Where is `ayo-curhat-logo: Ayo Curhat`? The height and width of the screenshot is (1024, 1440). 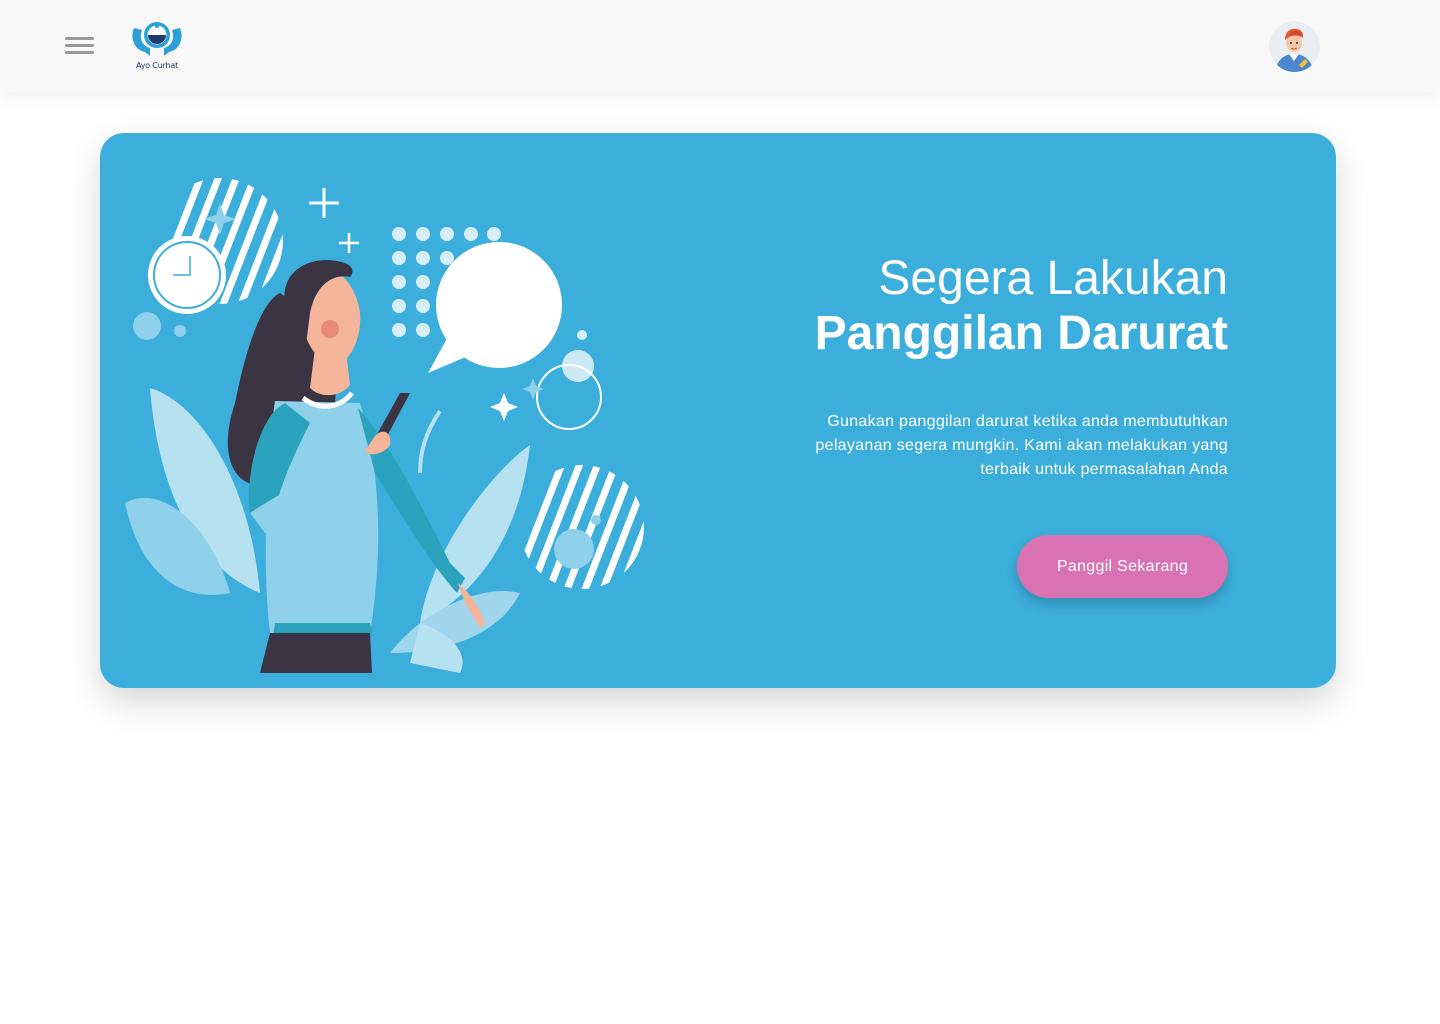 ayo-curhat-logo: Ayo Curhat is located at coordinates (157, 46).